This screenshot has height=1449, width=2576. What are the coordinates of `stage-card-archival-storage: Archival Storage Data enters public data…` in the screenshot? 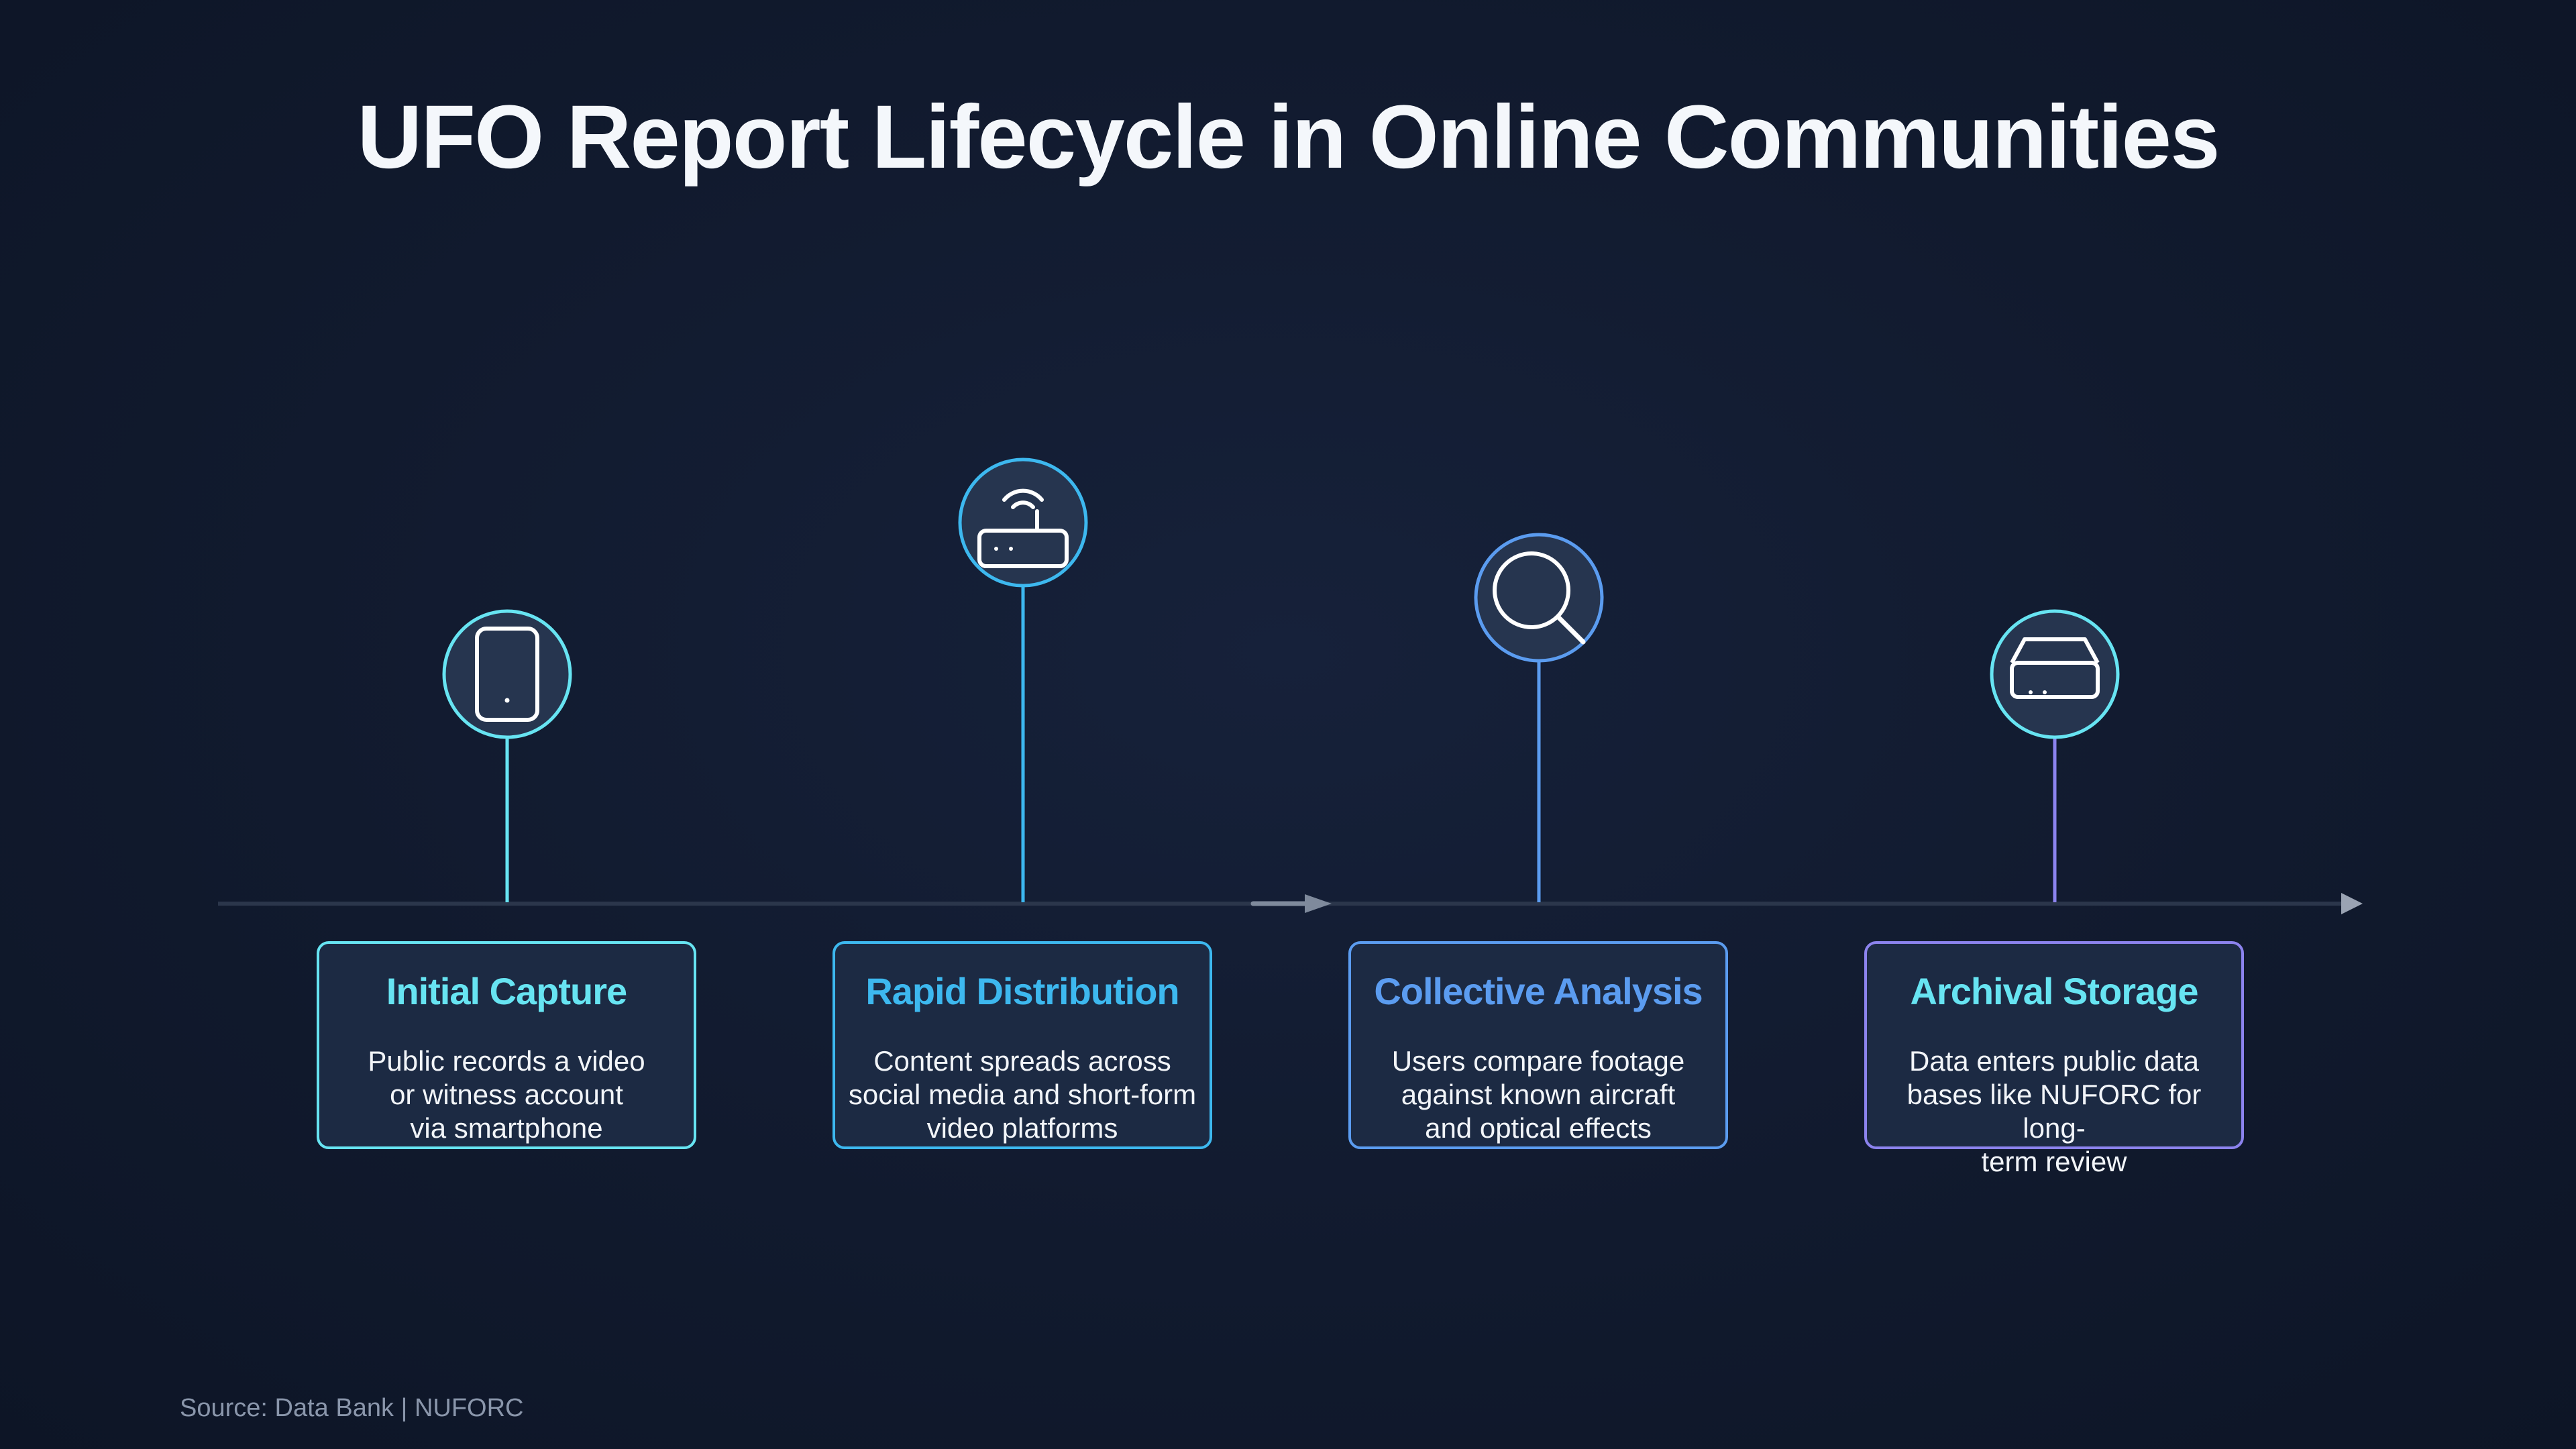 It's located at (2054, 1059).